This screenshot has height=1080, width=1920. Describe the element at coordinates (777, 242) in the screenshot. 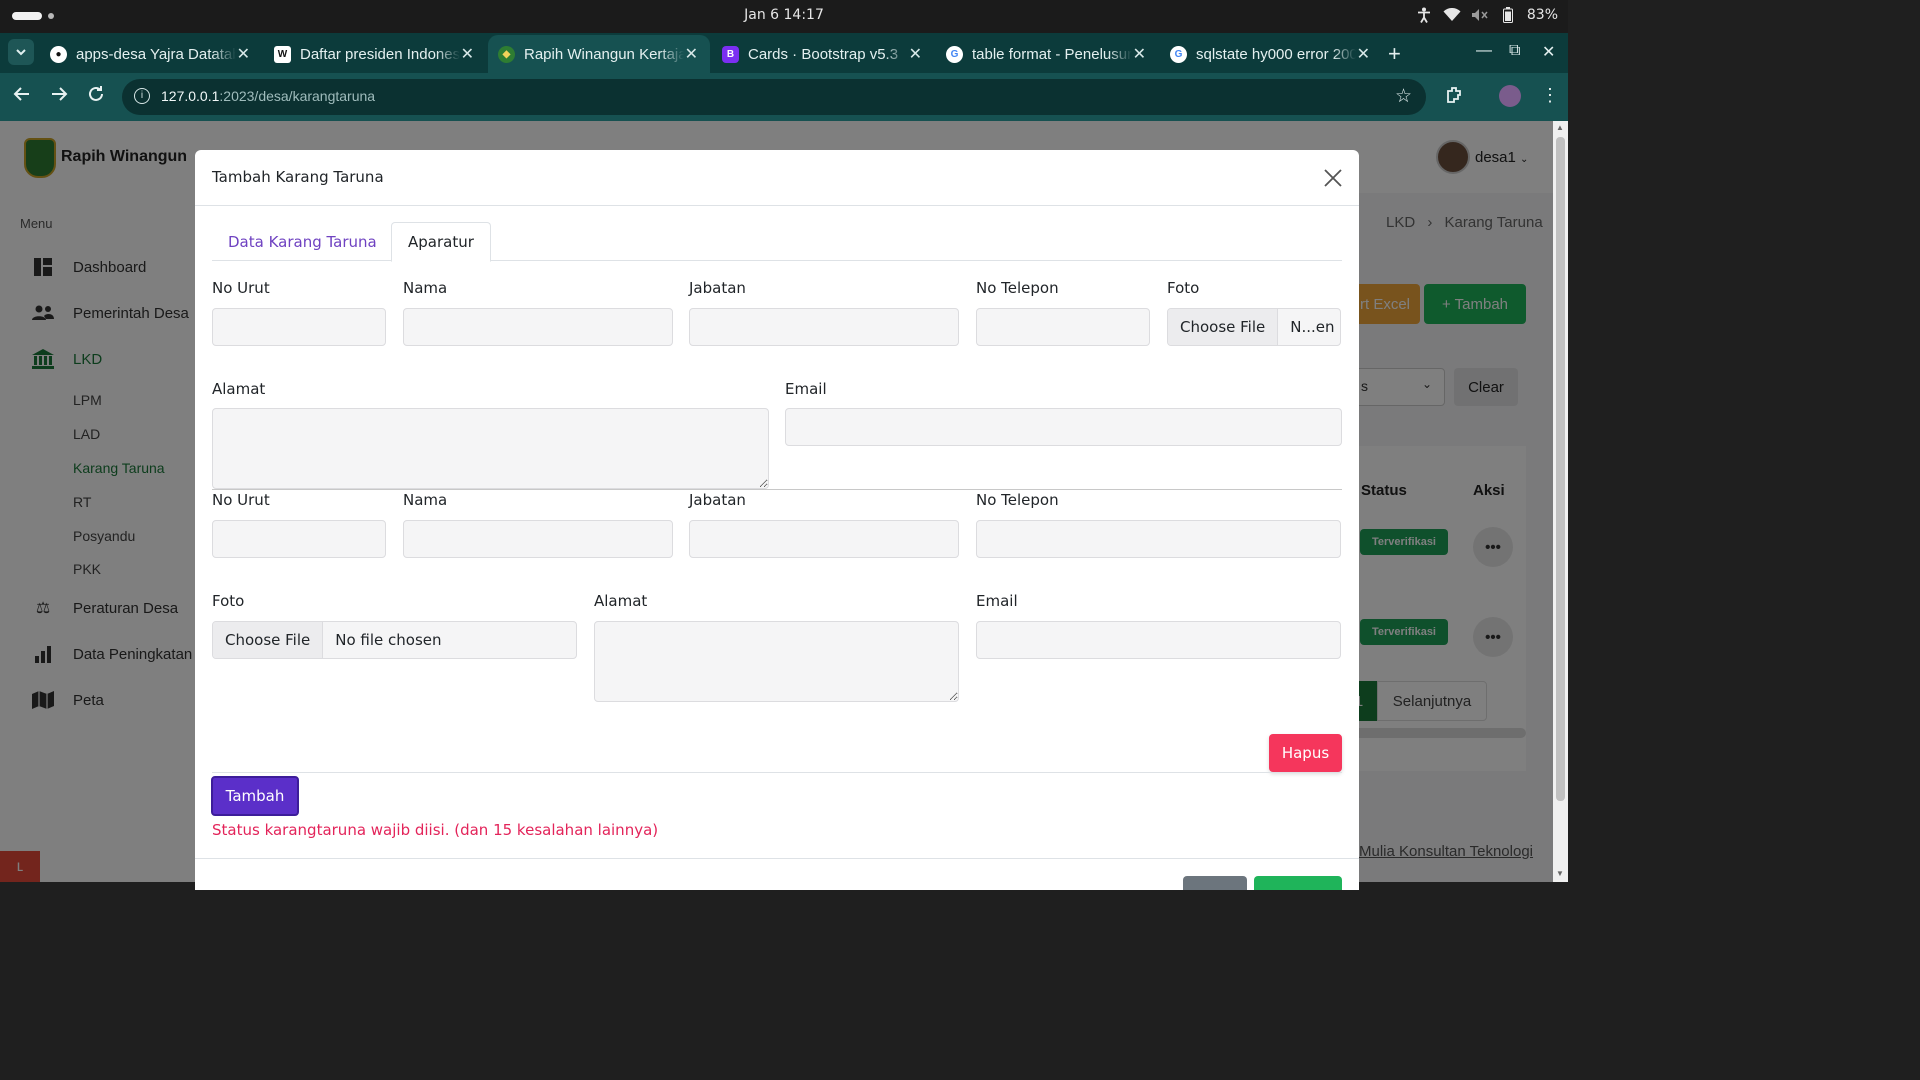

I see `modal-tabs: Data Karang Taruna Aparatur` at that location.